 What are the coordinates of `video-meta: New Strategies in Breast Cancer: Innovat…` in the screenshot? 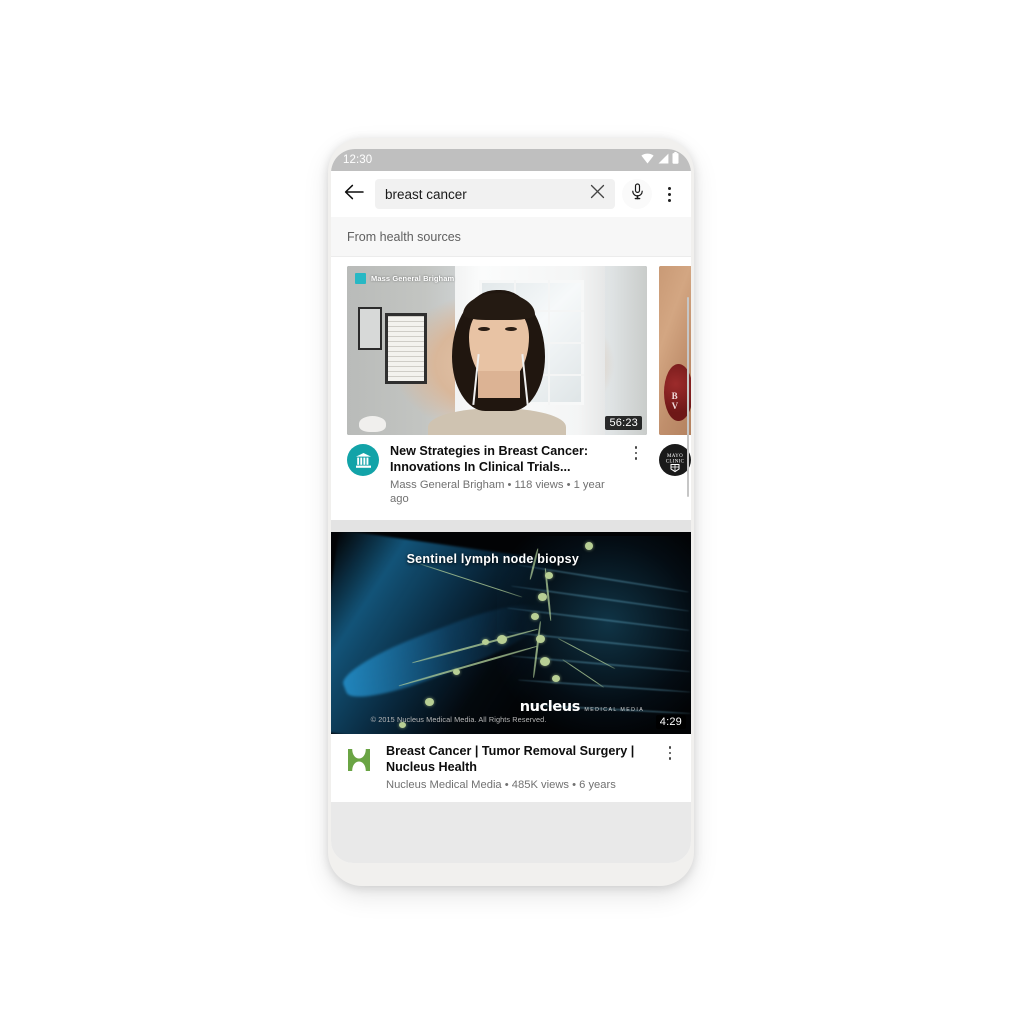 It's located at (497, 477).